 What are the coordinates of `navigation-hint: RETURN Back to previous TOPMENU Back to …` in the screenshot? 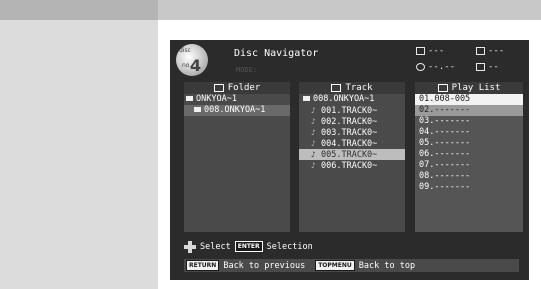 It's located at (351, 265).